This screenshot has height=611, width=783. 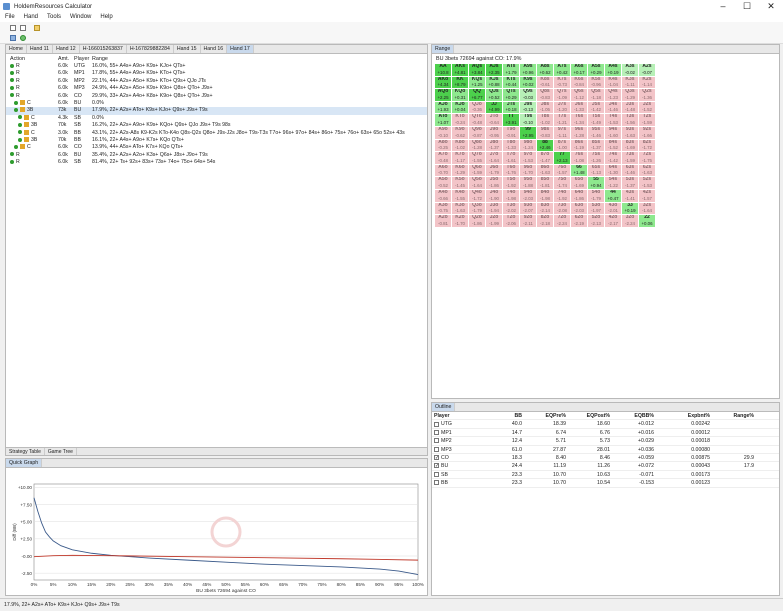 What do you see at coordinates (511, 221) in the screenshot?
I see `range-cell-T2o: T2o -2.06` at bounding box center [511, 221].